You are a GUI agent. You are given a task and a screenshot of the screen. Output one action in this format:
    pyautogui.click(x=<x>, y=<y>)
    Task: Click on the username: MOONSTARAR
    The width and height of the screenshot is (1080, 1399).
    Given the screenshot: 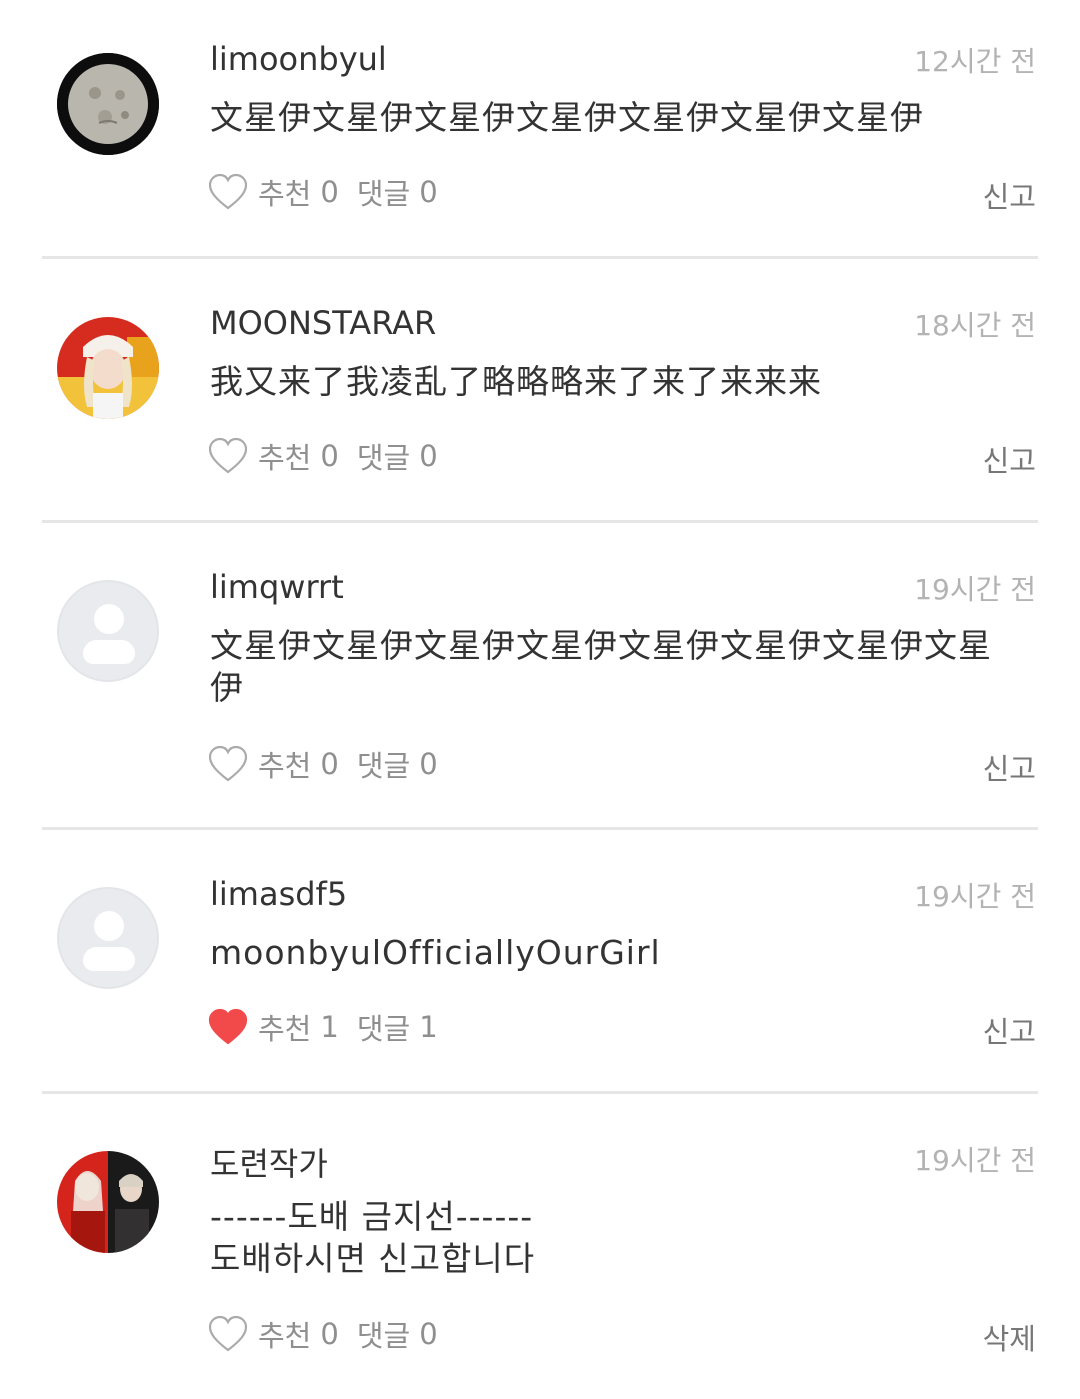 What is the action you would take?
    pyautogui.click(x=323, y=323)
    